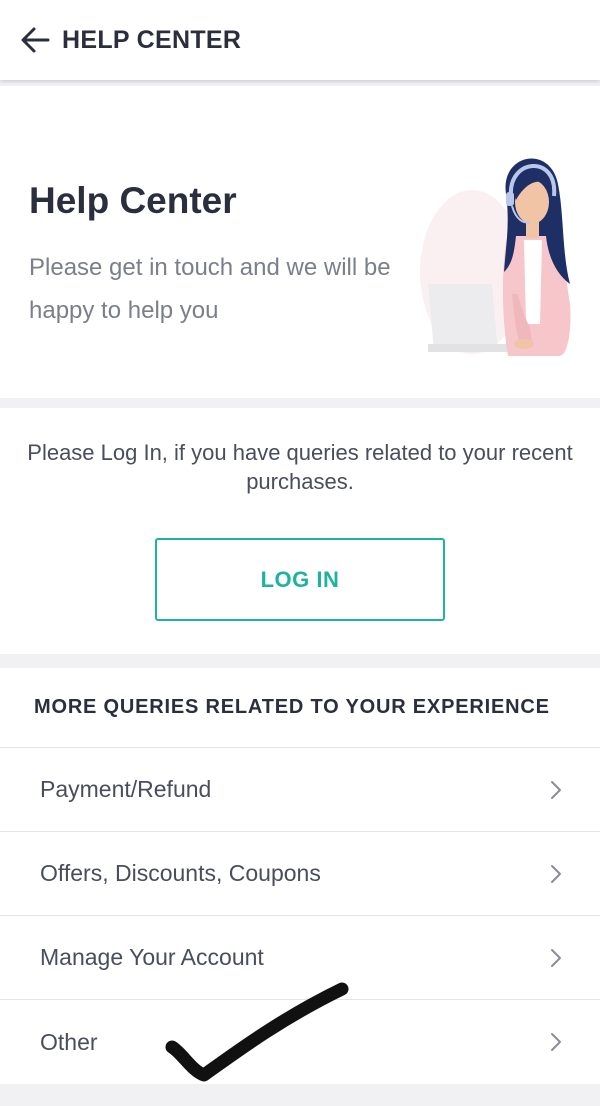 This screenshot has height=1106, width=600. I want to click on back-button, so click(35, 40).